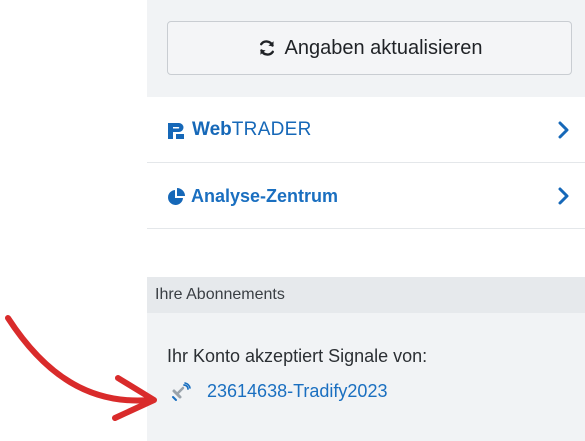  What do you see at coordinates (297, 391) in the screenshot?
I see `signal-provider-label: 23614638-Tradify2023` at bounding box center [297, 391].